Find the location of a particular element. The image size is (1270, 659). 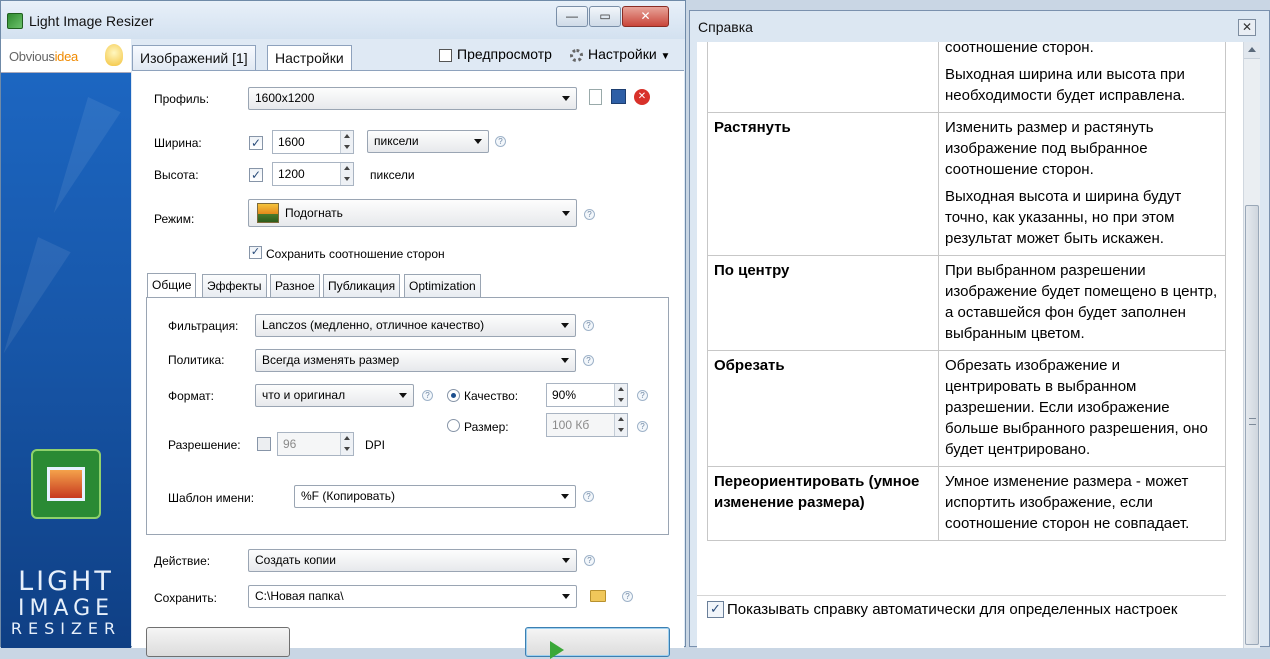

obviousidea-logo: Obviousidea is located at coordinates (66, 56).